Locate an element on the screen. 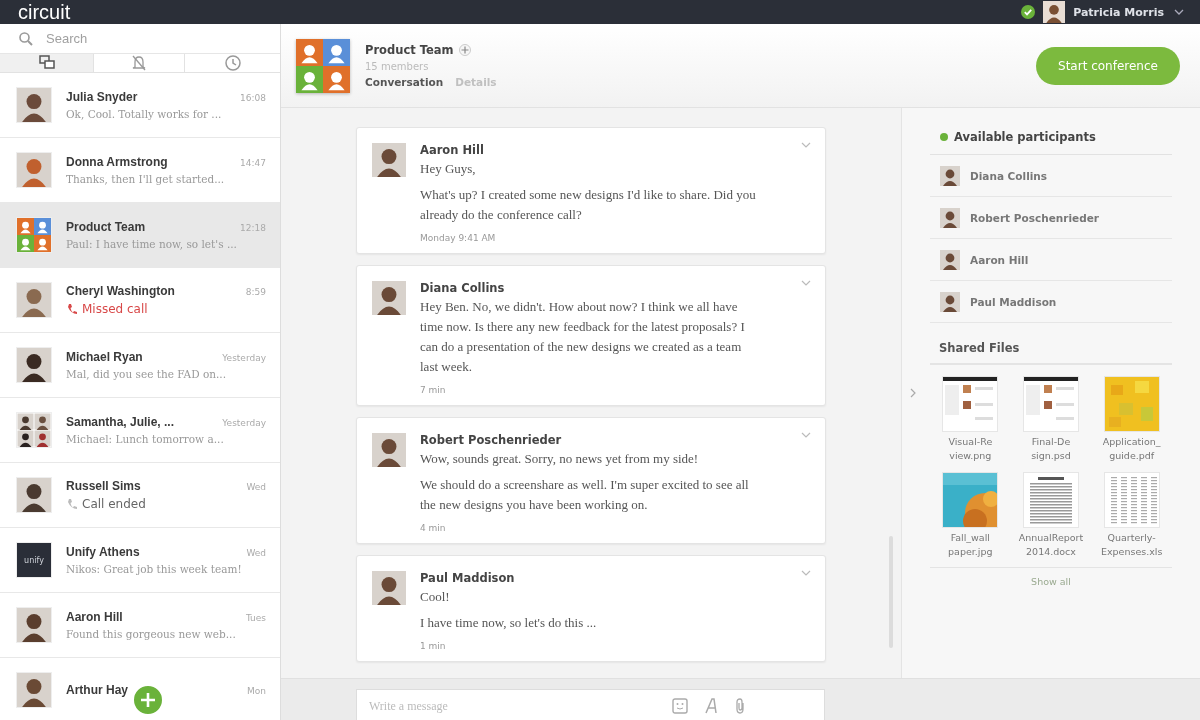 This screenshot has width=1200, height=720. timestamp: 1 min is located at coordinates (433, 646).